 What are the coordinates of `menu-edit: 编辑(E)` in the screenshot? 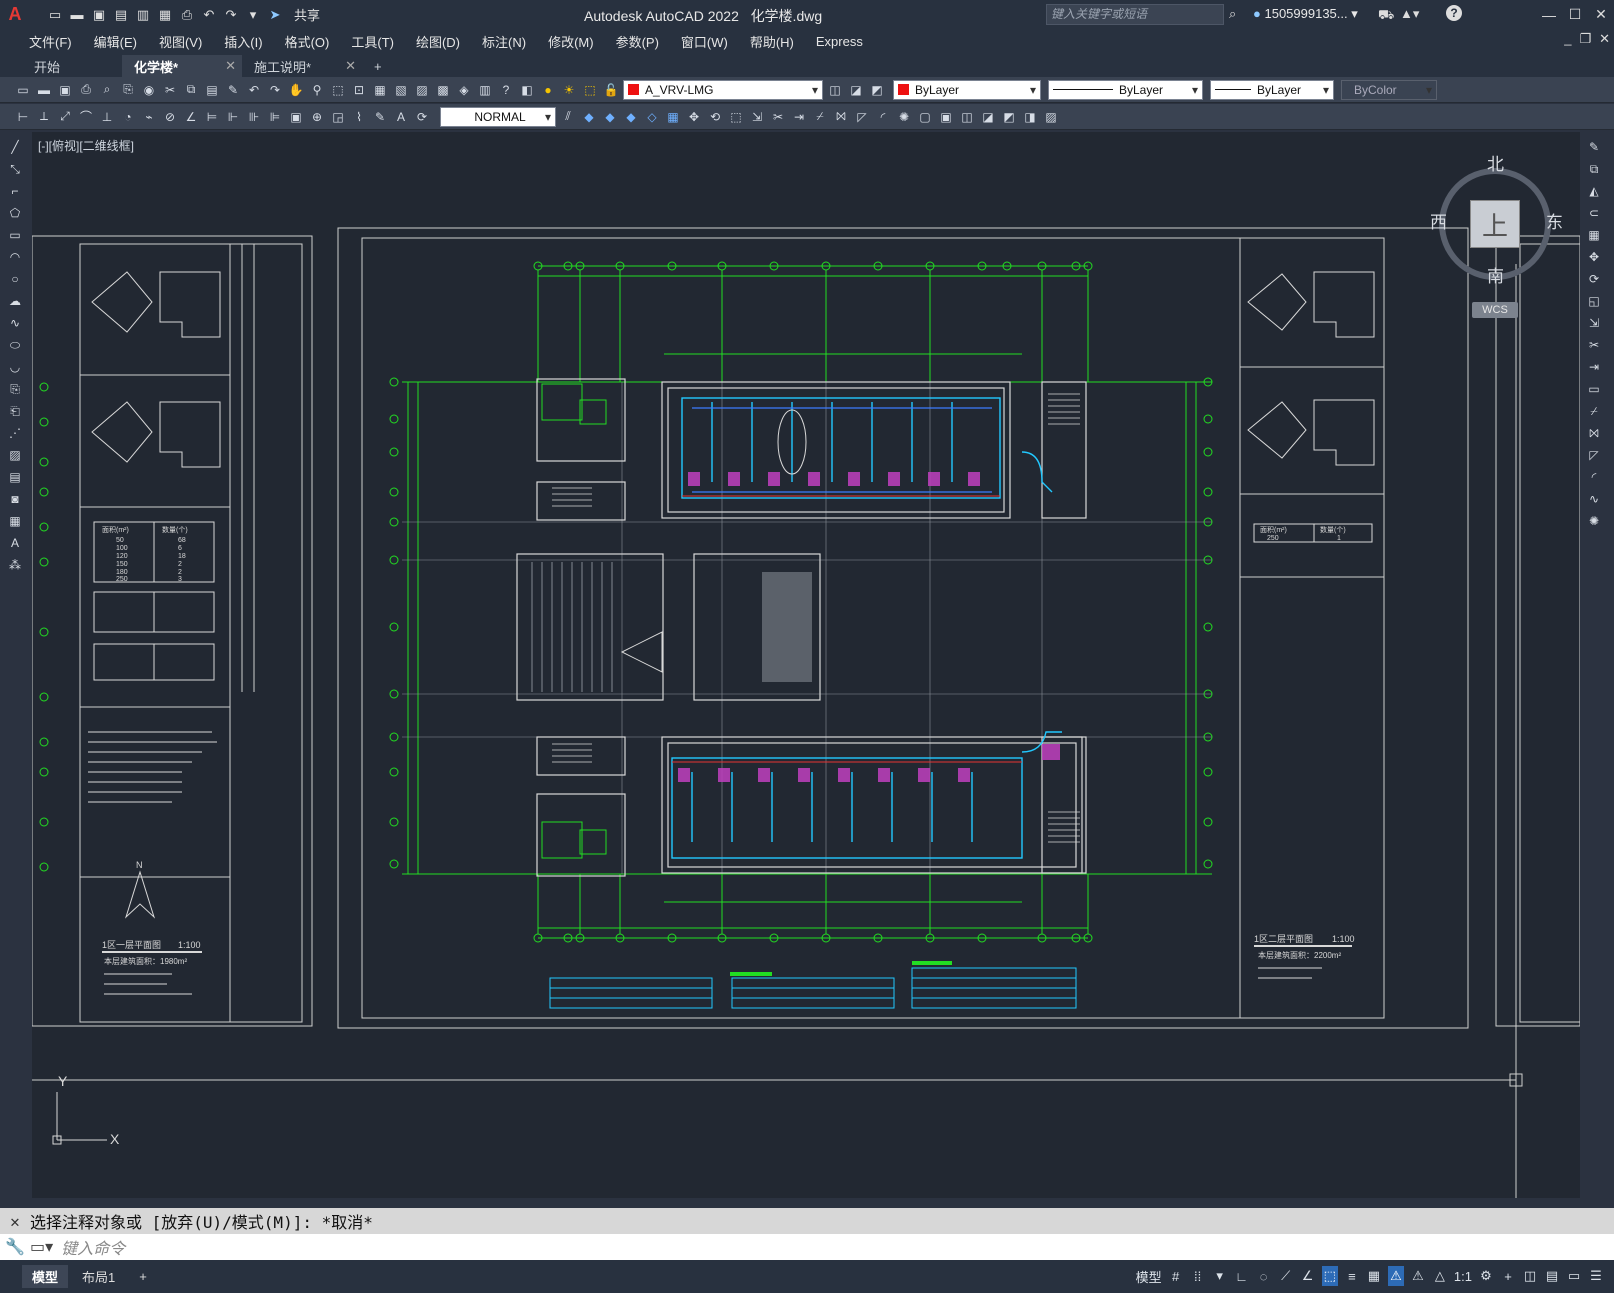 It's located at (115, 41).